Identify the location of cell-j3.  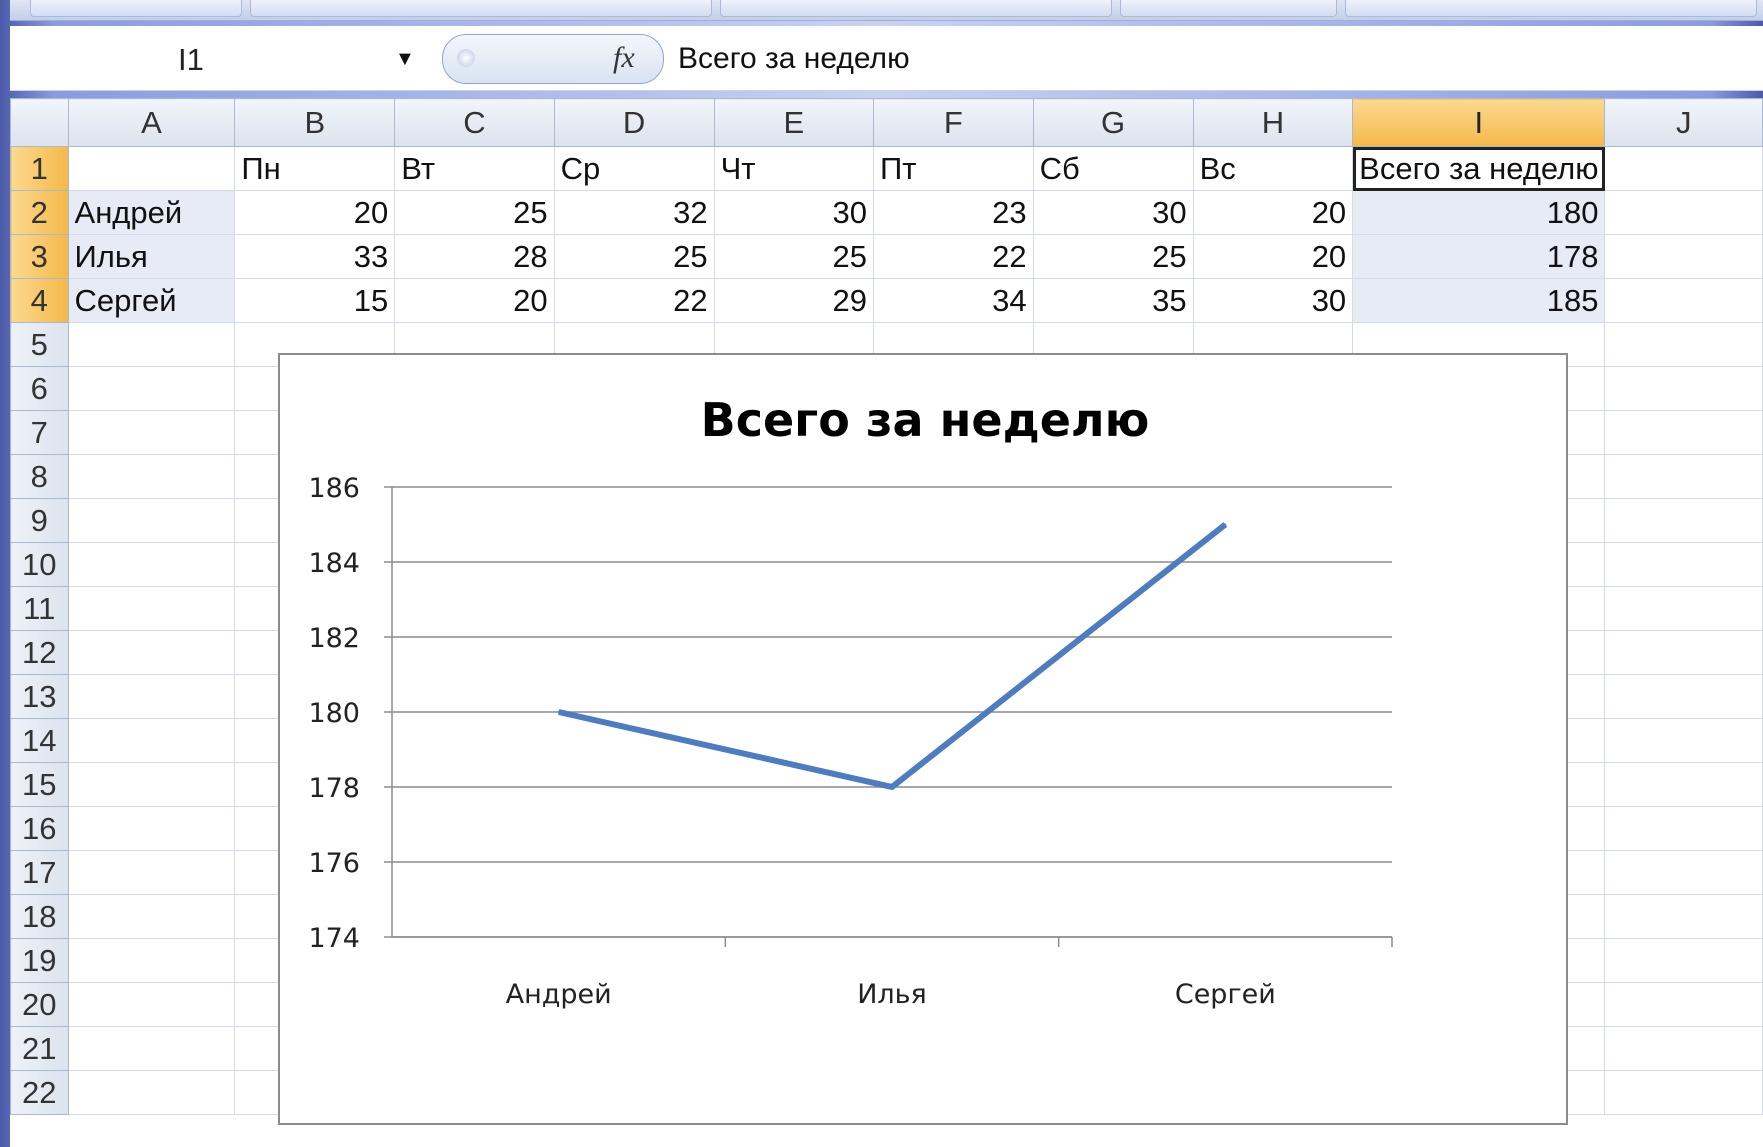
(1683, 256).